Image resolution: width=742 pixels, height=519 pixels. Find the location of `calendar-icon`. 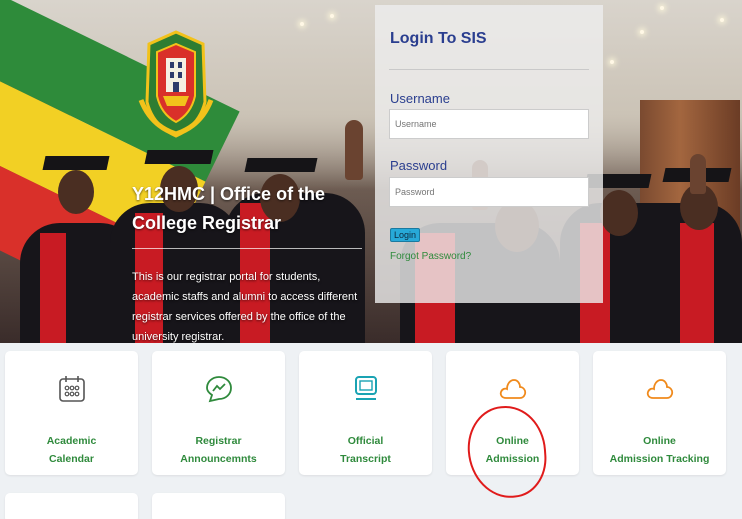

calendar-icon is located at coordinates (71, 389).